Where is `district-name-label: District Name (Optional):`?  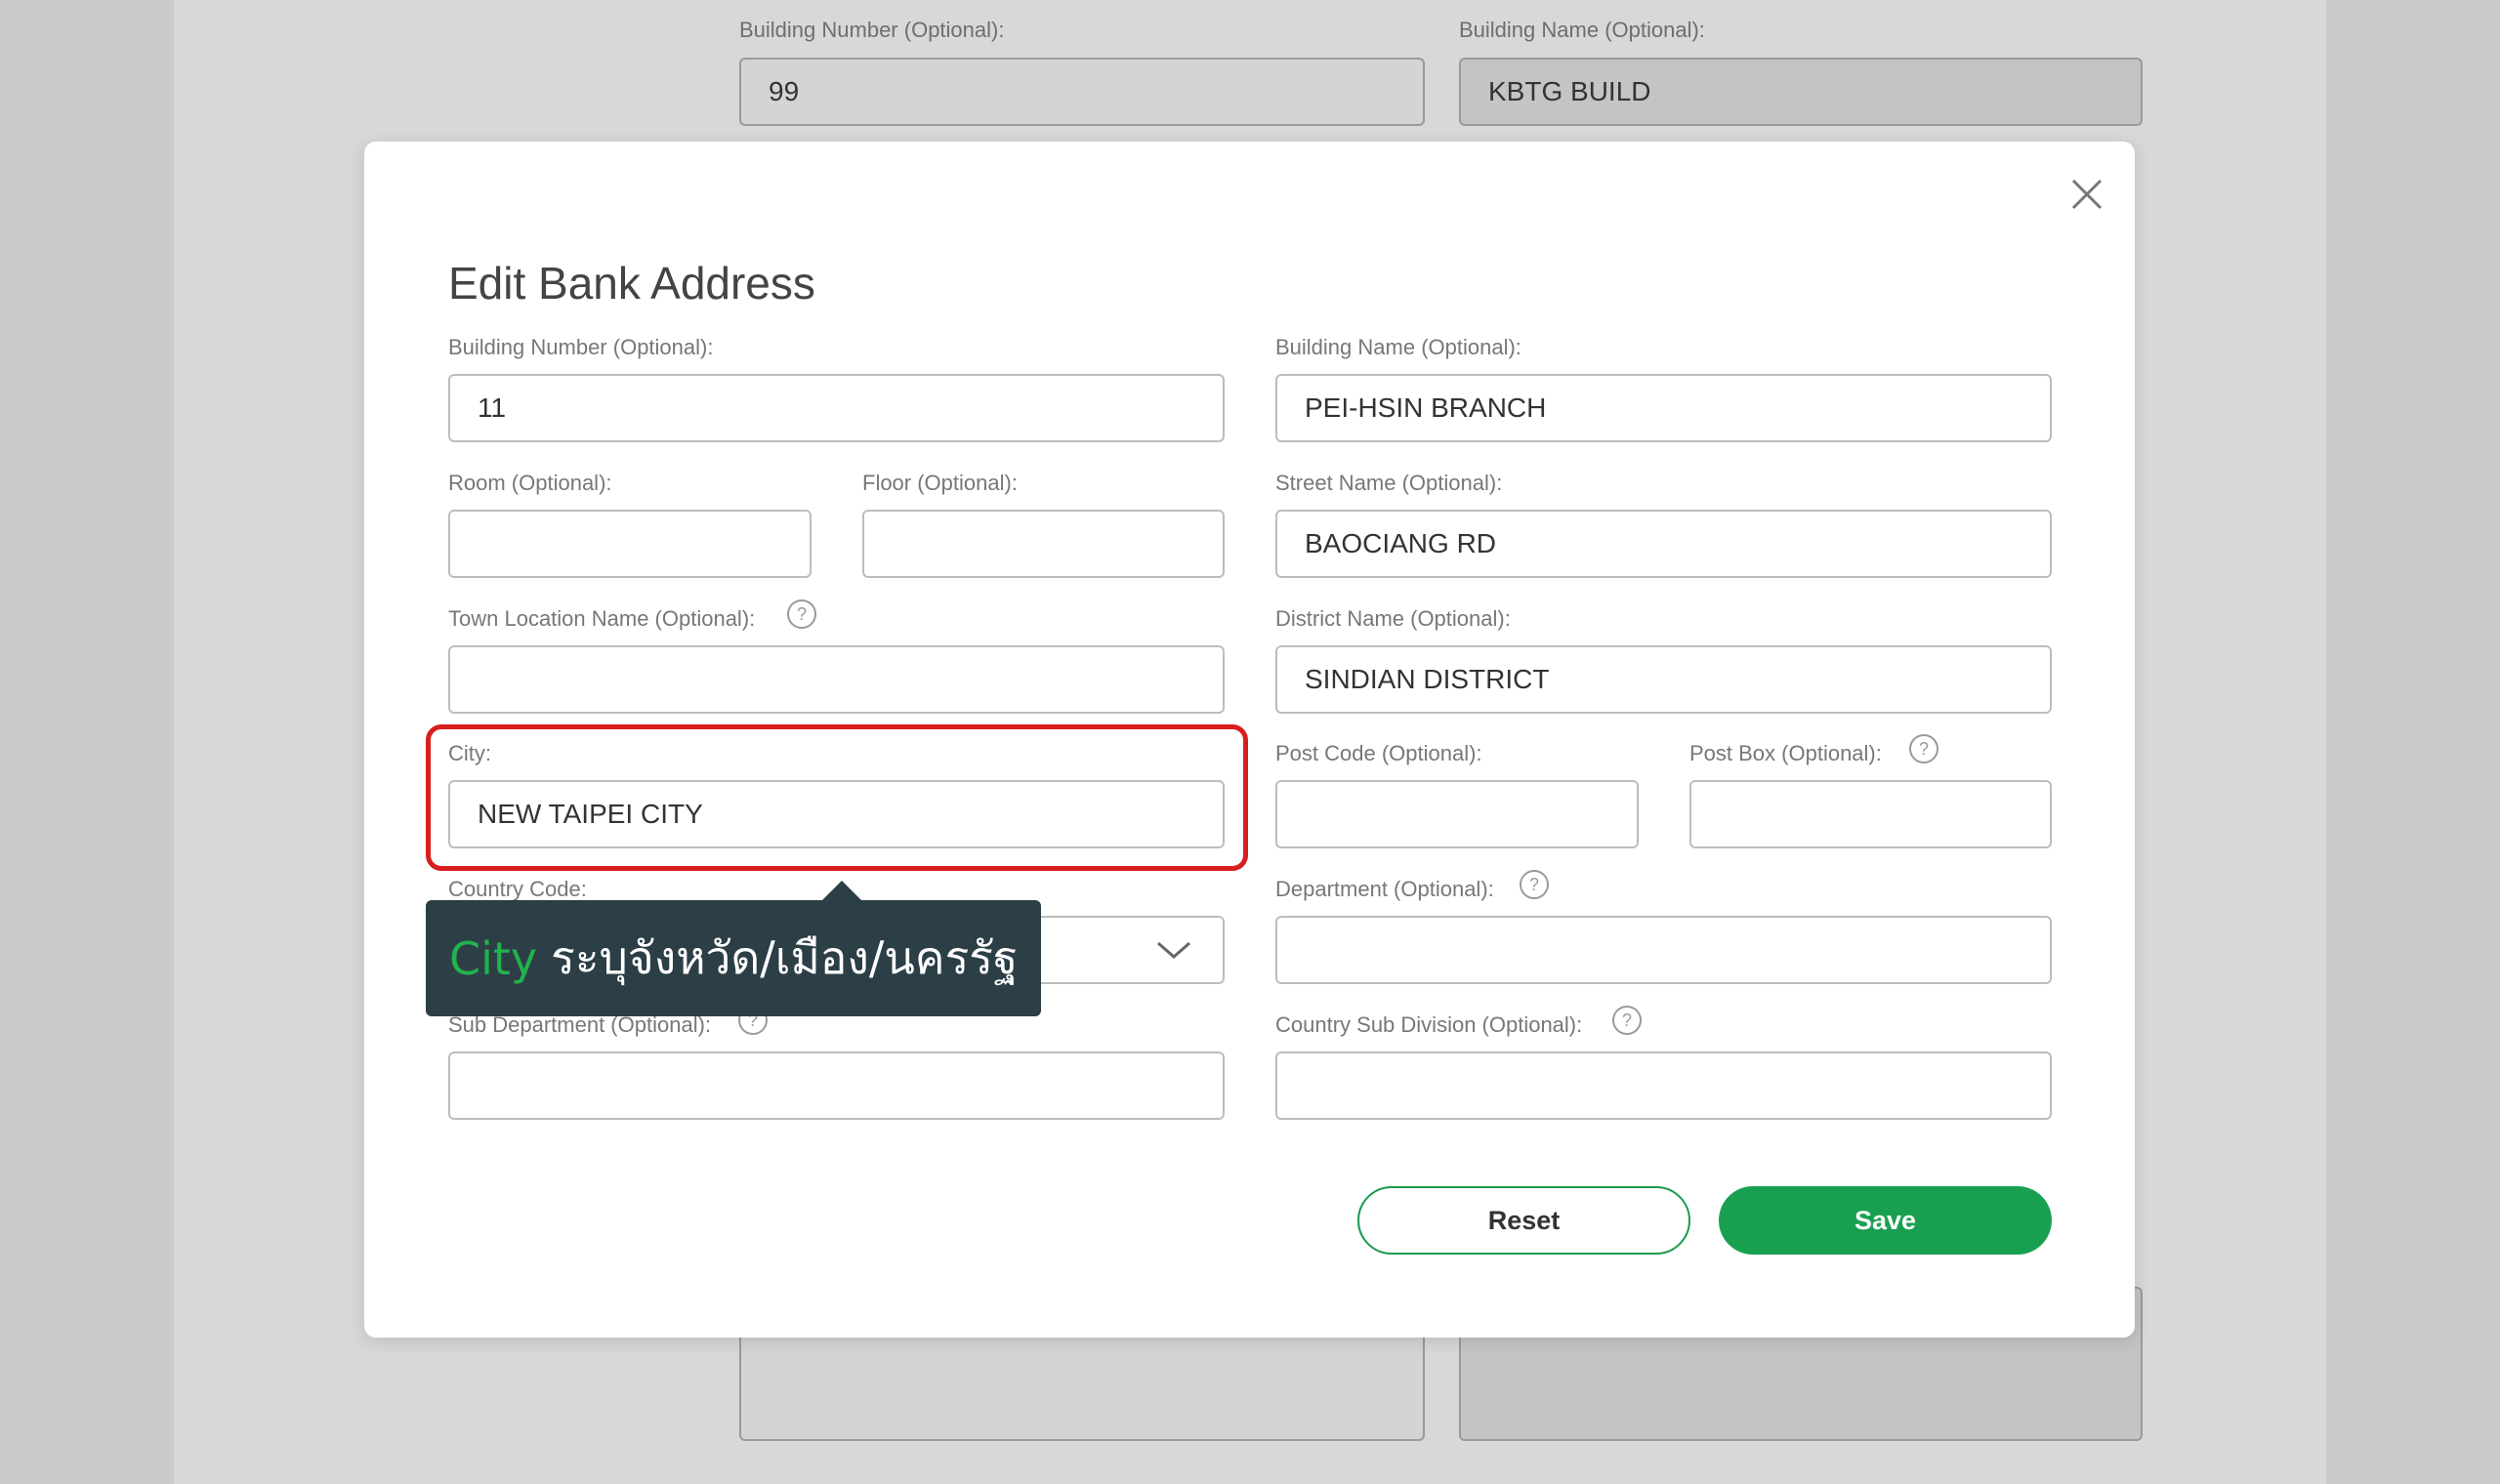 district-name-label: District Name (Optional): is located at coordinates (1393, 619).